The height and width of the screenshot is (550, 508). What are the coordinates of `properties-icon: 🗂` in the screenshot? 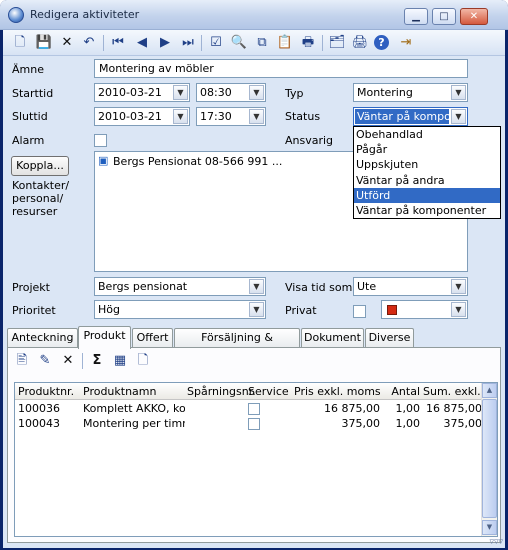 It's located at (337, 43).